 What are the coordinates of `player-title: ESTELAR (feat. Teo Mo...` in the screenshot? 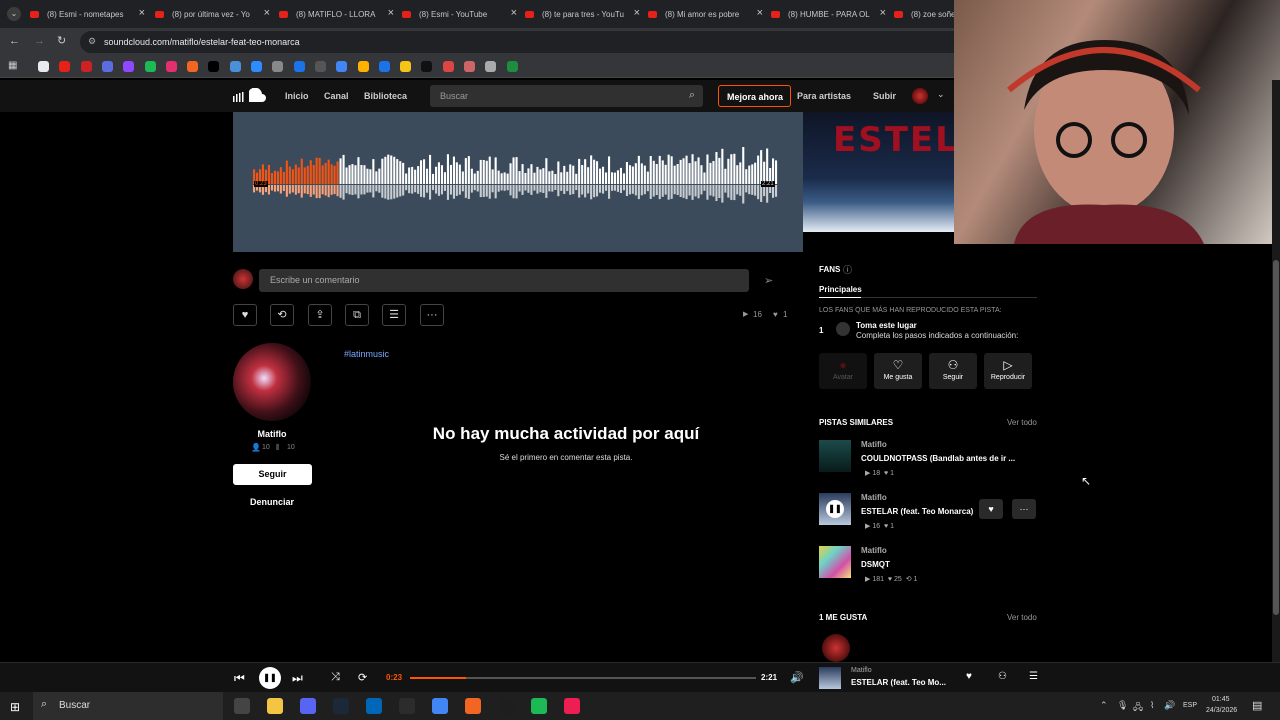 It's located at (898, 682).